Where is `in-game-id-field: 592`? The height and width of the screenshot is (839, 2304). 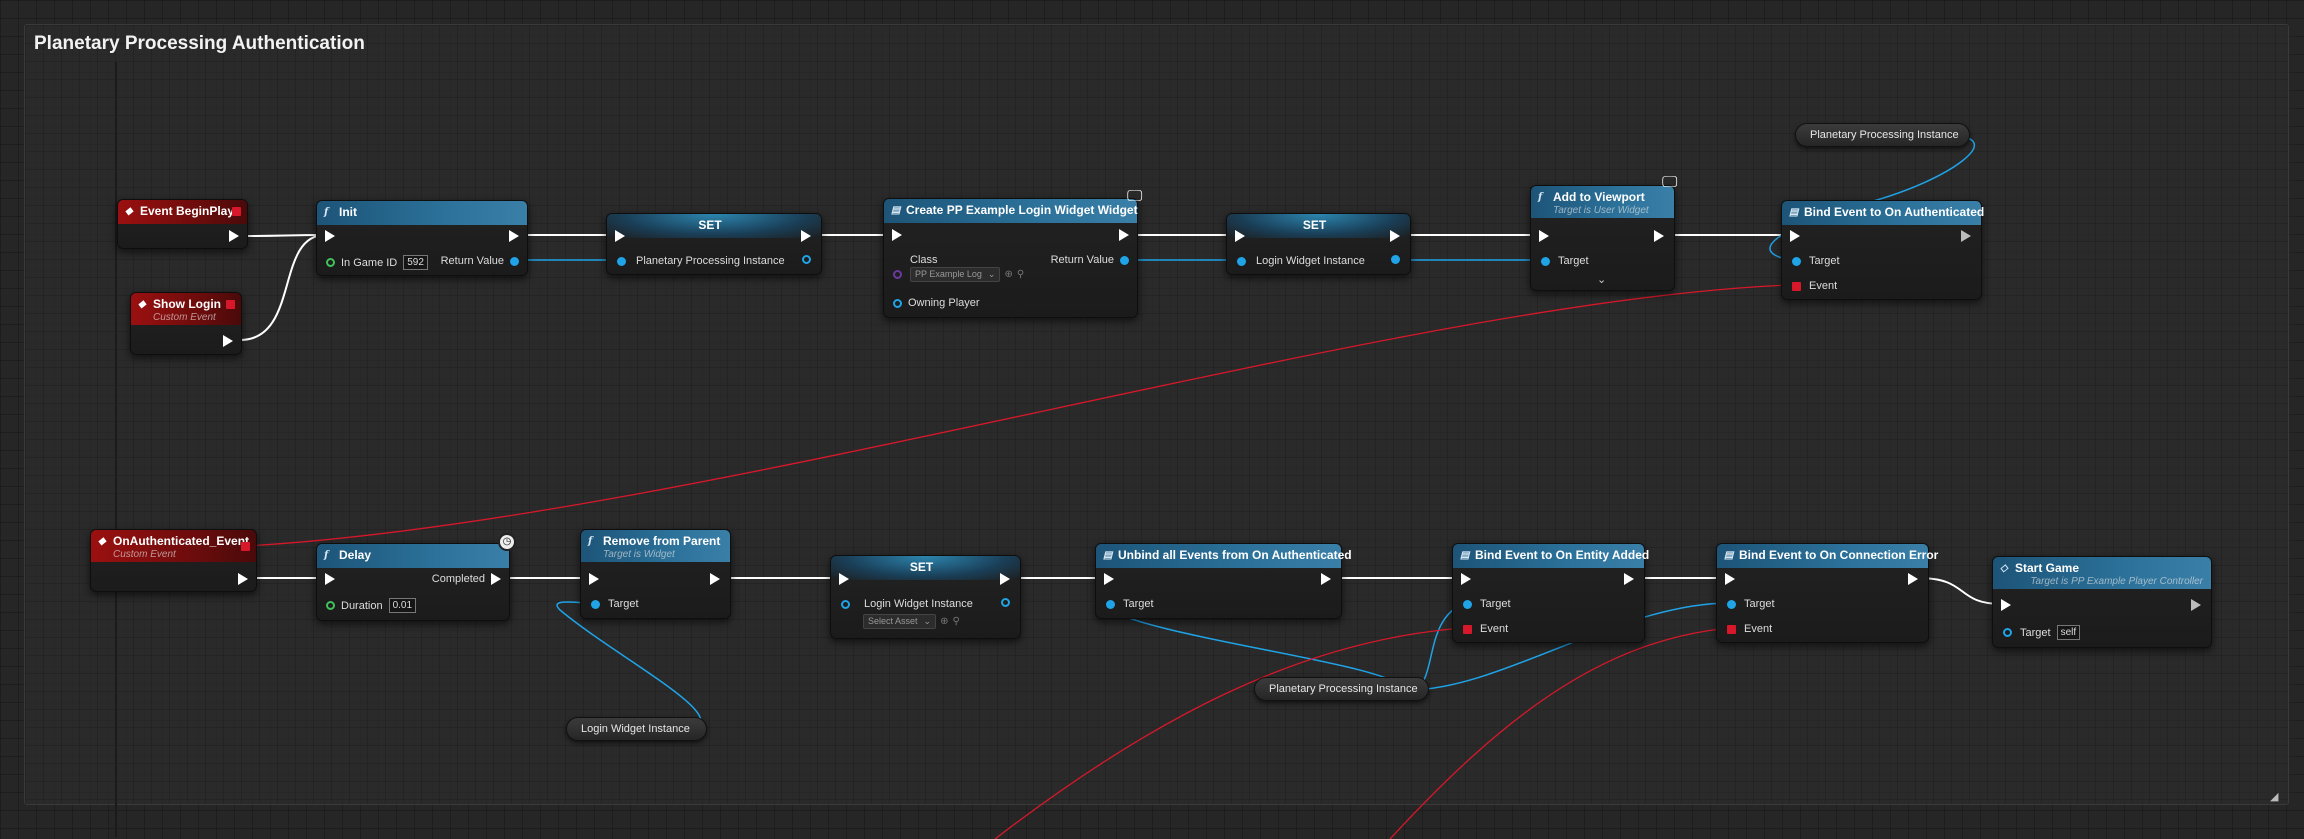
in-game-id-field: 592 is located at coordinates (415, 262).